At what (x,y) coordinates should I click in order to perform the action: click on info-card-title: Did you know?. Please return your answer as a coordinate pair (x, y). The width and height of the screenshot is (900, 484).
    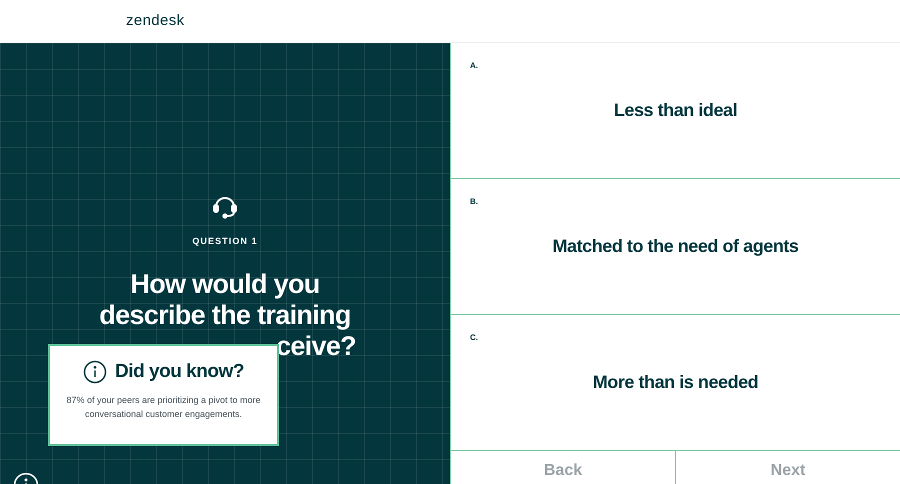
    Looking at the image, I should click on (179, 372).